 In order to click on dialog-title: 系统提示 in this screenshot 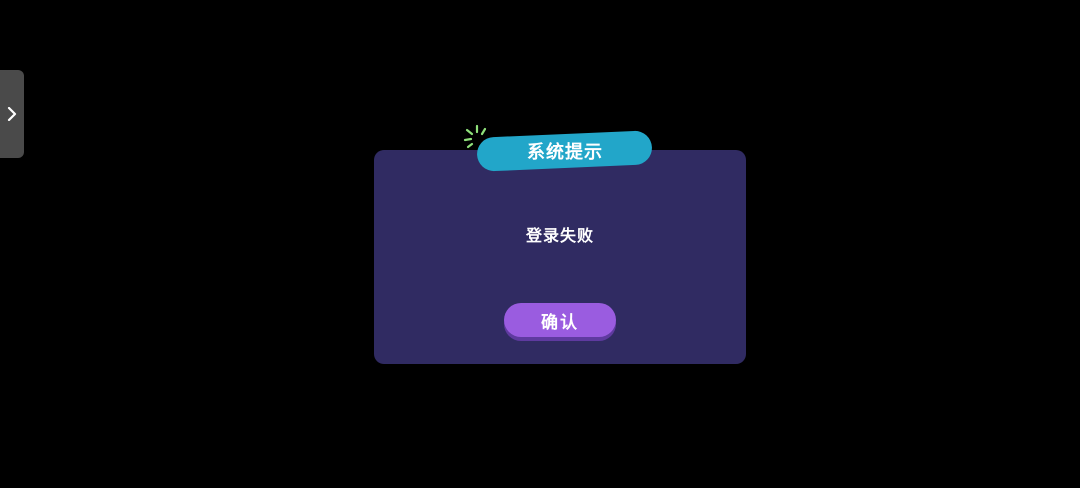, I will do `click(564, 152)`.